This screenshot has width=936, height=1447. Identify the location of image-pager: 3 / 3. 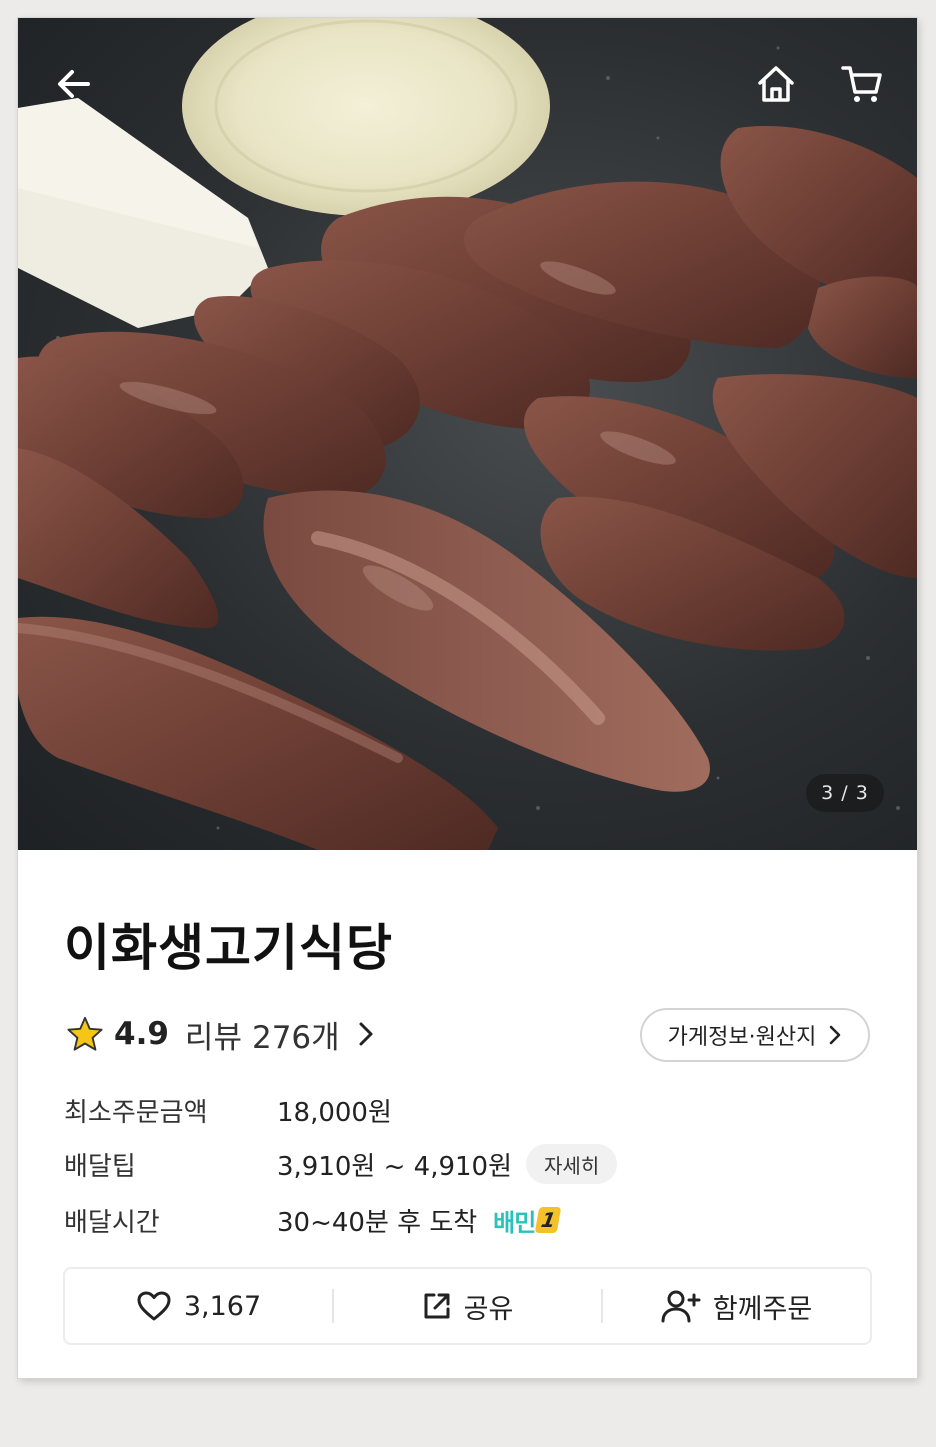
(845, 793).